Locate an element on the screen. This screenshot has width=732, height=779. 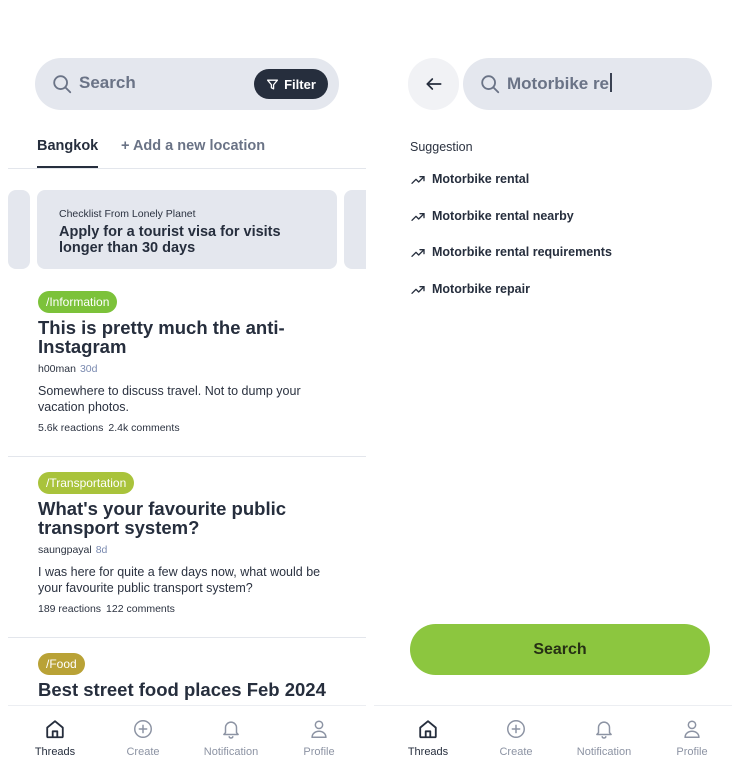
post-comments: 122 comments is located at coordinates (140, 609).